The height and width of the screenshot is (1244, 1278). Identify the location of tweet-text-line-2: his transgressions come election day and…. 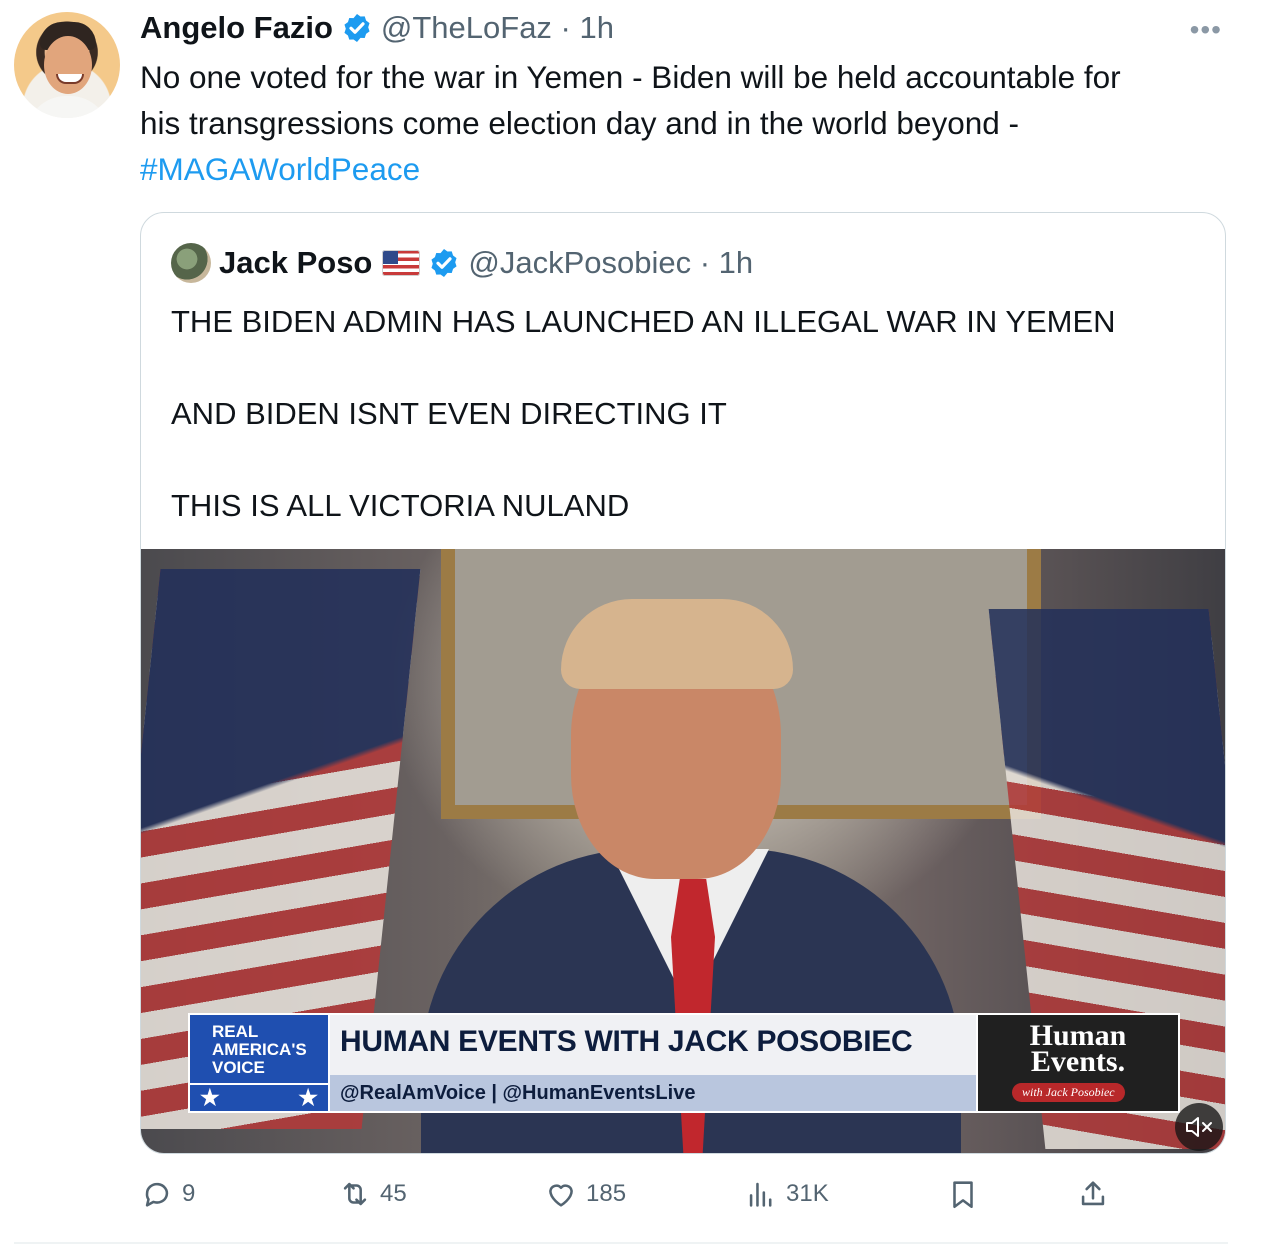
(579, 123).